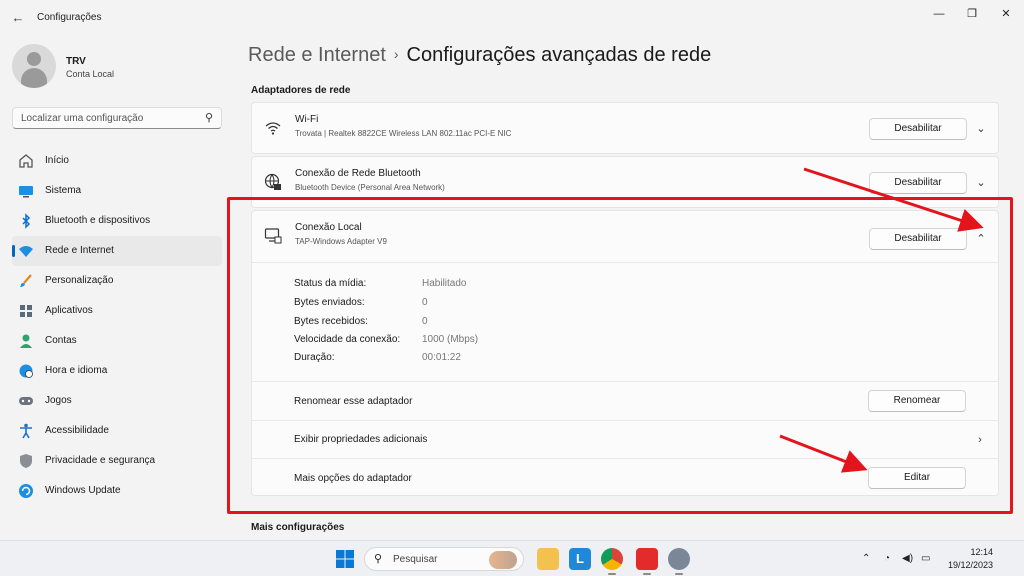  Describe the element at coordinates (925, 558) in the screenshot. I see `battery-icon: ▭` at that location.